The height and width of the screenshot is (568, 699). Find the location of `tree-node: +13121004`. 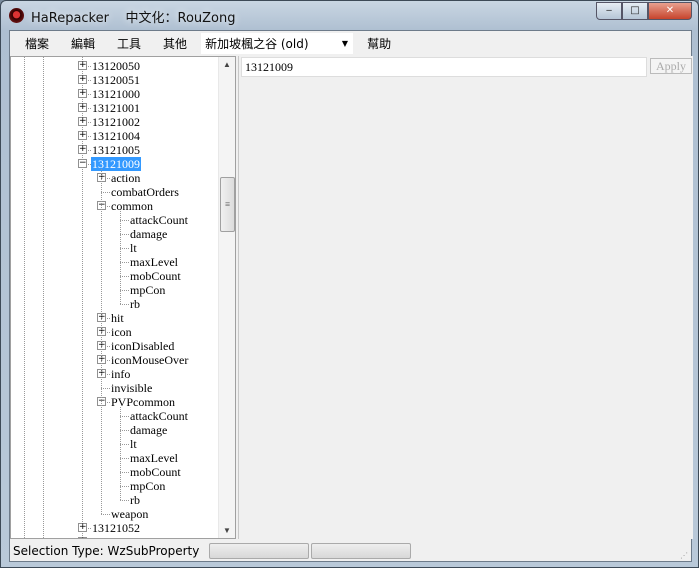

tree-node: +13121004 is located at coordinates (113, 136).